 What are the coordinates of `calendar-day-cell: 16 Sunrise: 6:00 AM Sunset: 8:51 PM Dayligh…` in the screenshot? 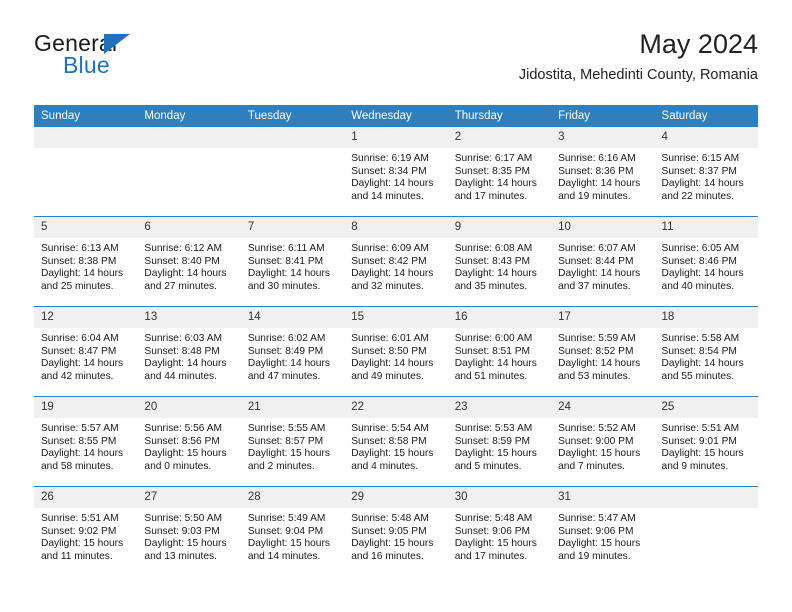 It's located at (499, 351).